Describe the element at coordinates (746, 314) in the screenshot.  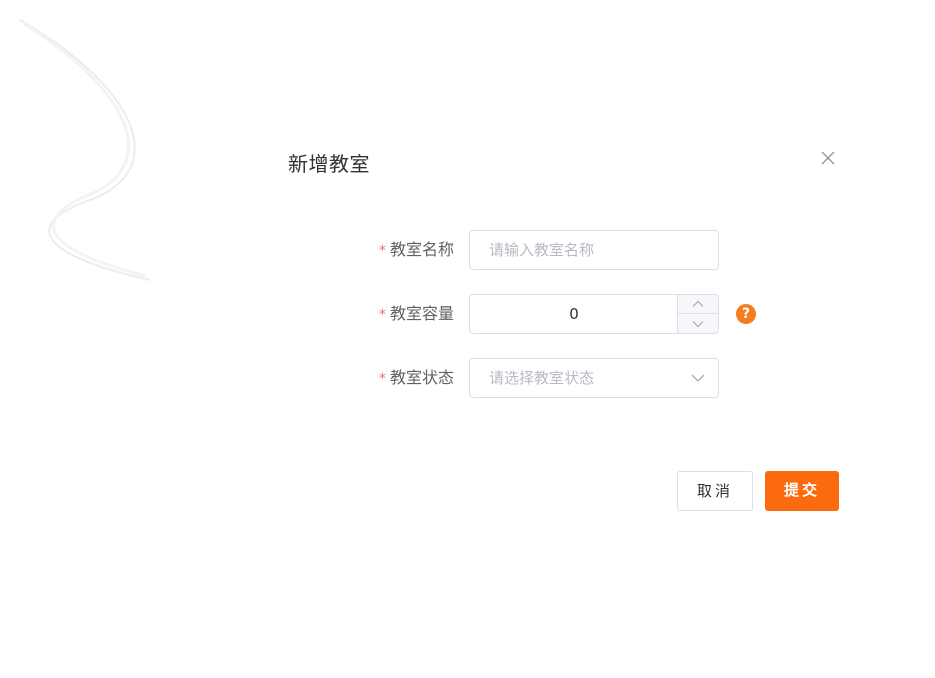
I see `question-icon: ?` at that location.